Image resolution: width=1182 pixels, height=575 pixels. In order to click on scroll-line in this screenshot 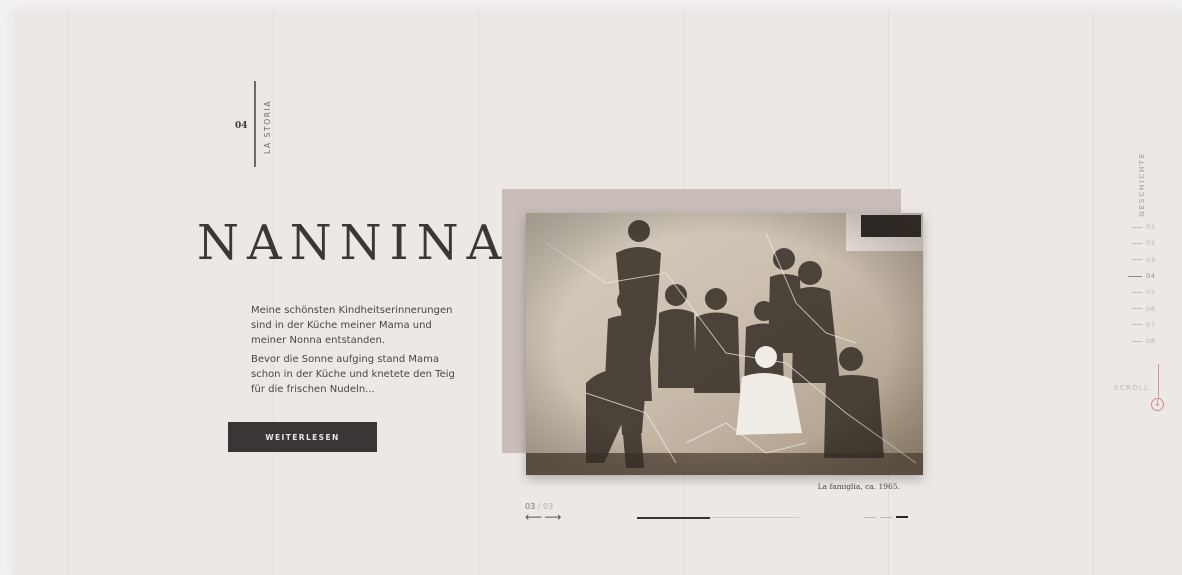, I will do `click(1158, 381)`.